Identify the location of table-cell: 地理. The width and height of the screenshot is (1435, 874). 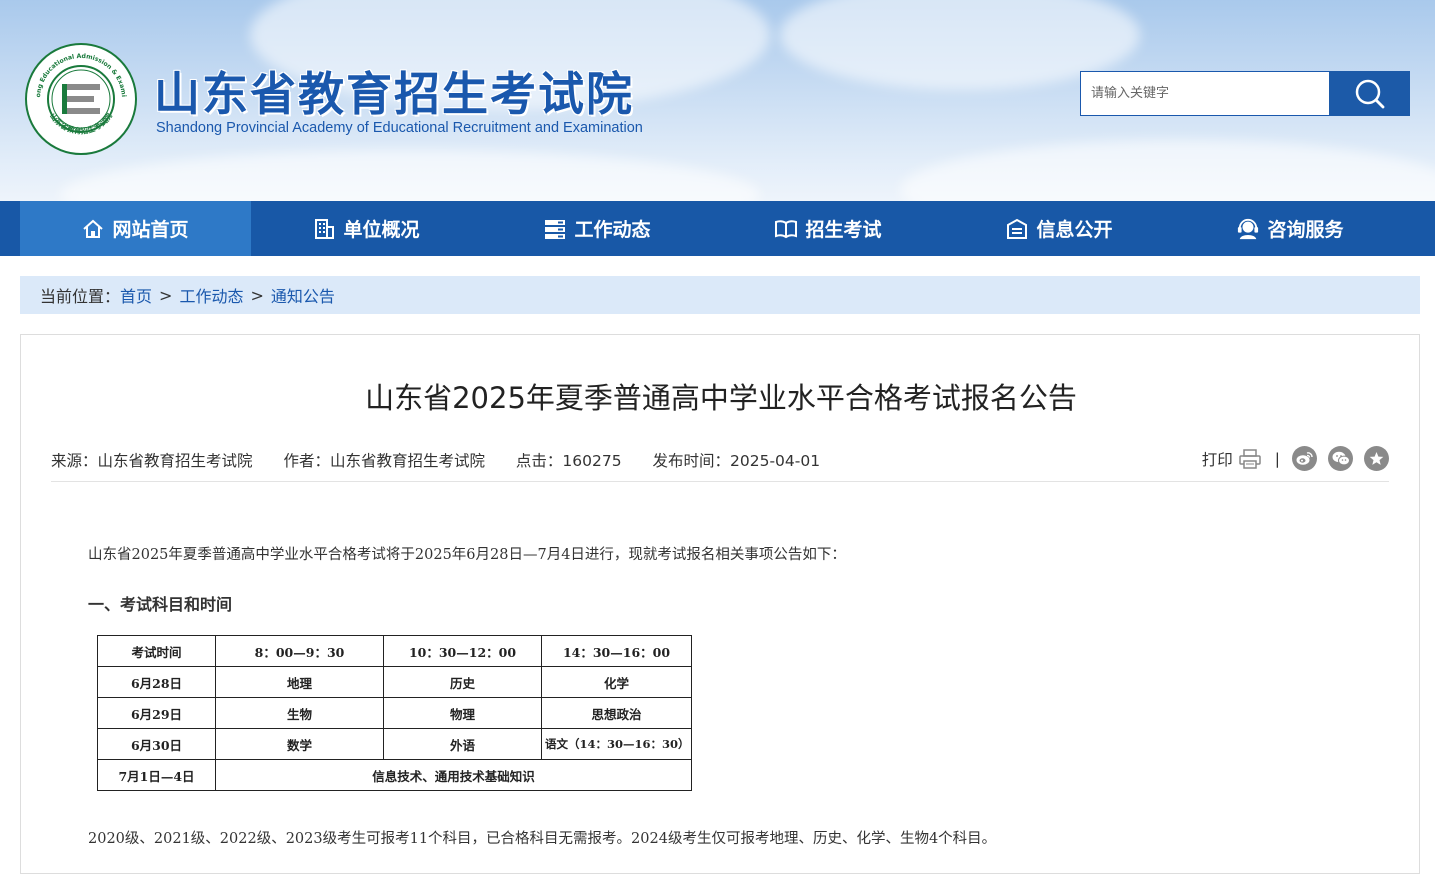
(299, 682).